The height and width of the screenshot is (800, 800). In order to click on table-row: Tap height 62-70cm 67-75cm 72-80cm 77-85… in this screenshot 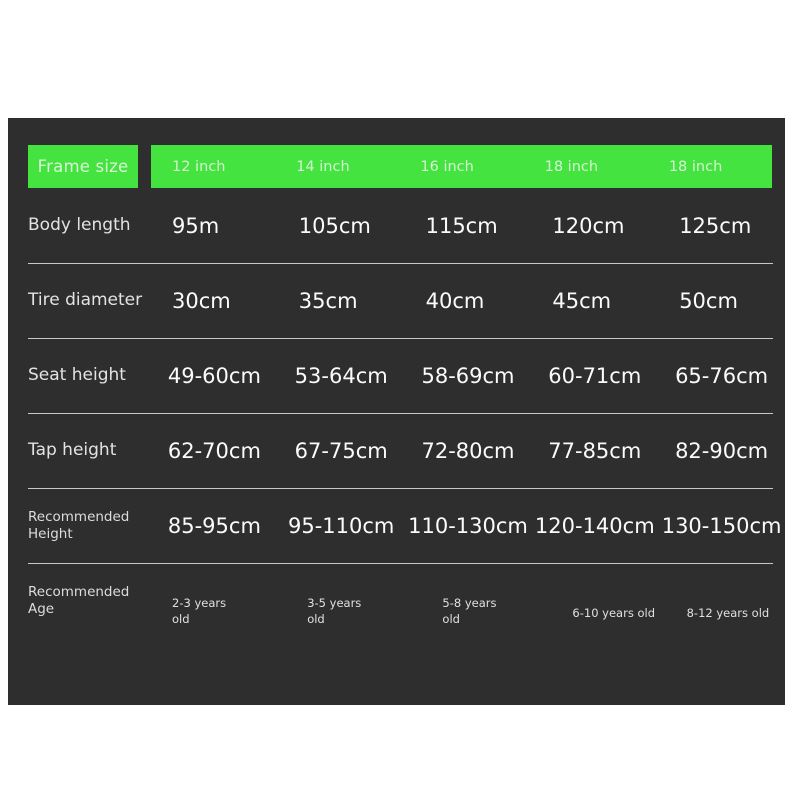, I will do `click(396, 450)`.